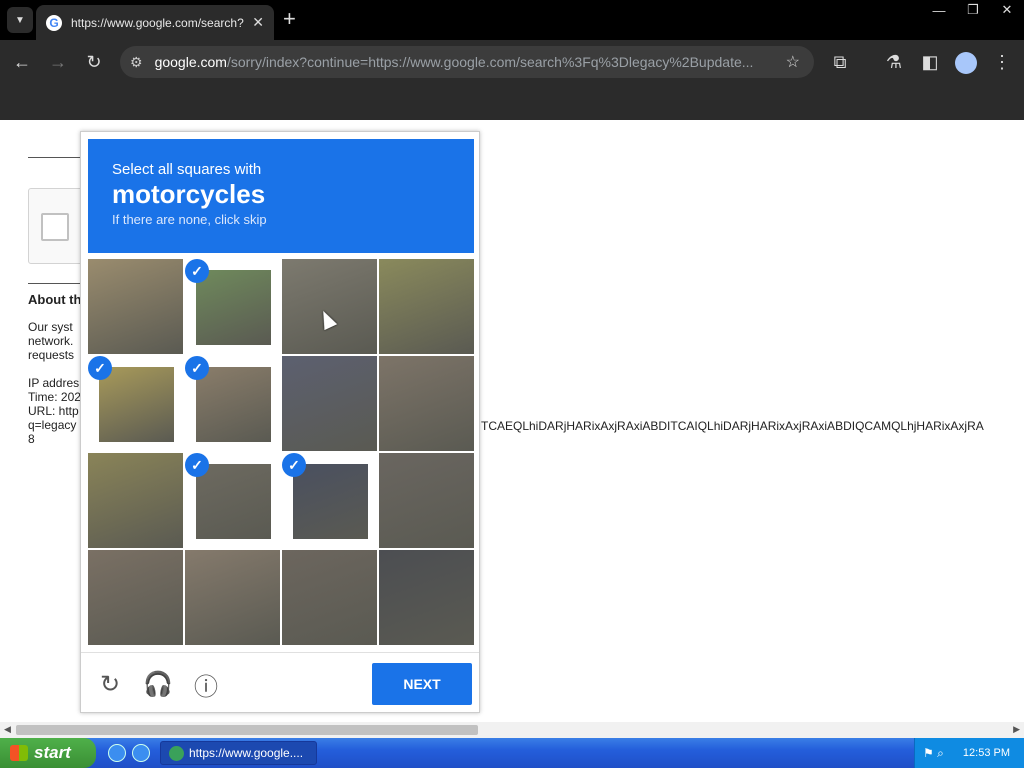 This screenshot has height=768, width=1024. Describe the element at coordinates (54, 22) in the screenshot. I see `google-favicon-icon: G` at that location.